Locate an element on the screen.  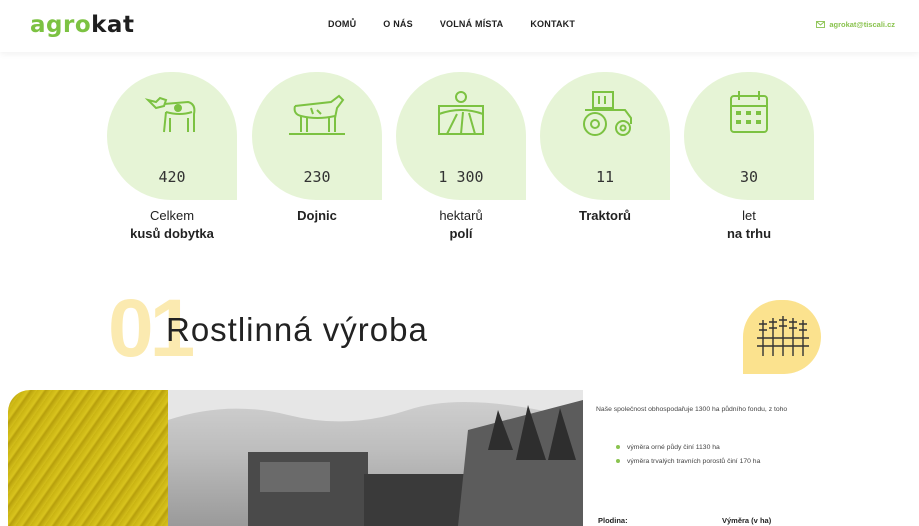
stat-value: 30 is located at coordinates (749, 177).